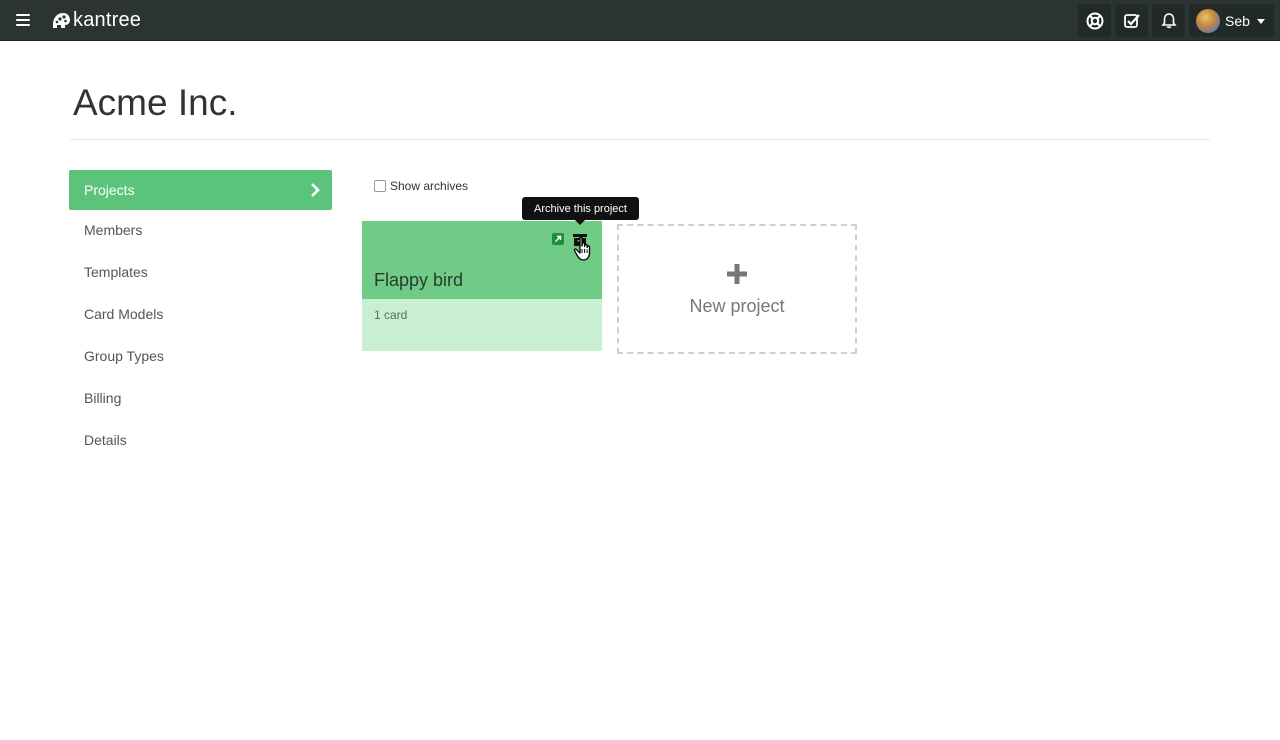  I want to click on checkbox-check-icon, so click(1131, 20).